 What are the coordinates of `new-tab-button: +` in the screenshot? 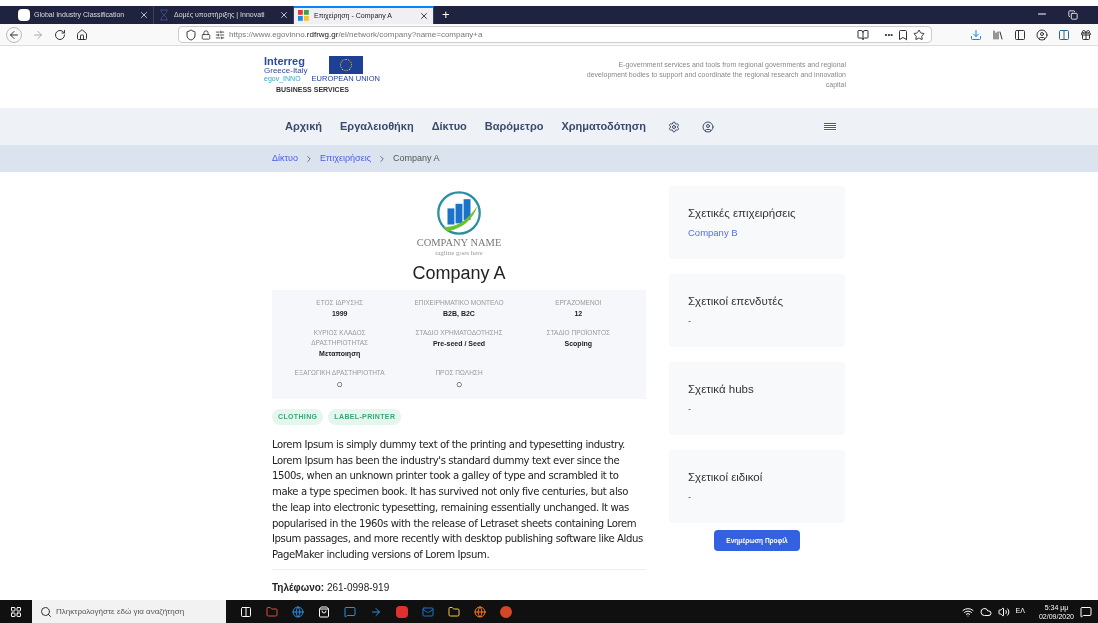 It's located at (446, 15).